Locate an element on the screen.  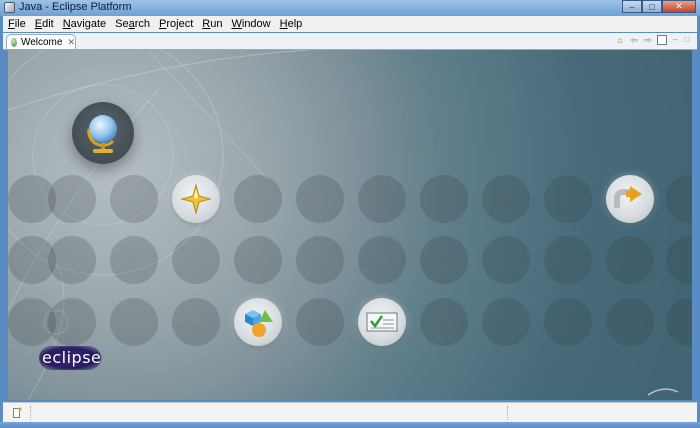
title-bar: Java - Eclipse Platform – □ ✕ is located at coordinates (350, 8).